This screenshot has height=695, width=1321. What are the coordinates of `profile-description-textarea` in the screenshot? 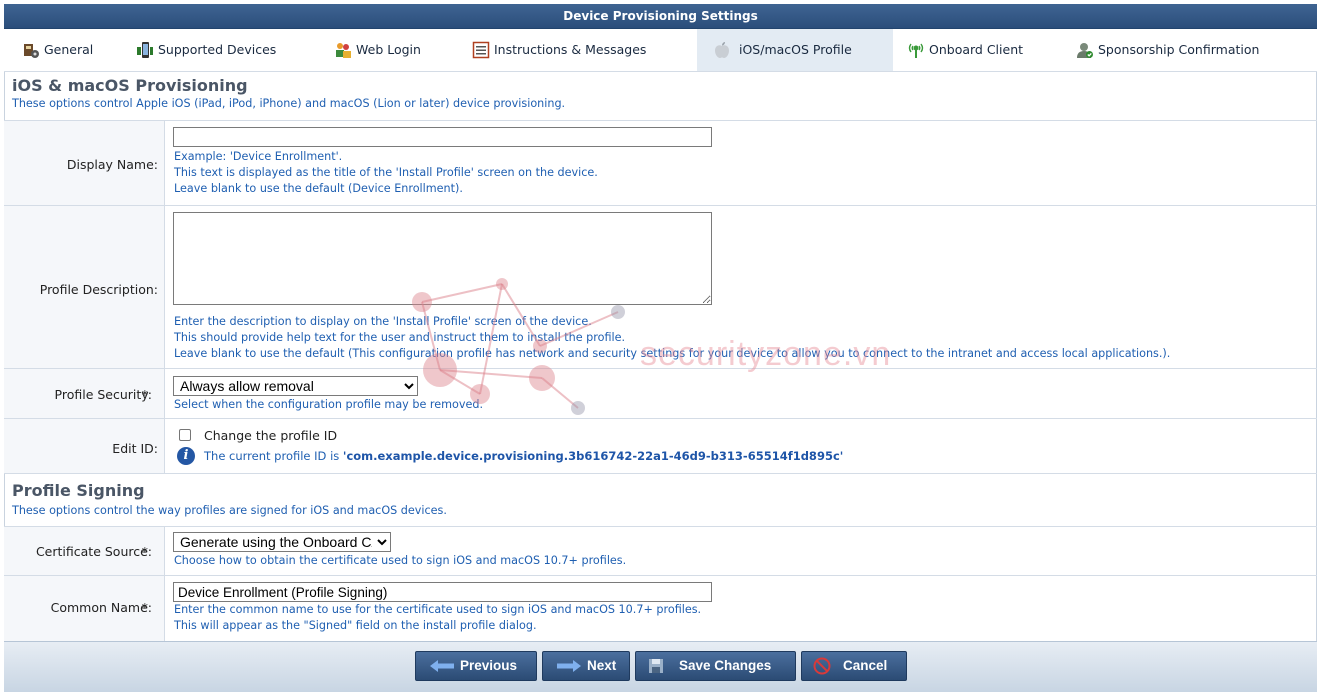 It's located at (442, 258).